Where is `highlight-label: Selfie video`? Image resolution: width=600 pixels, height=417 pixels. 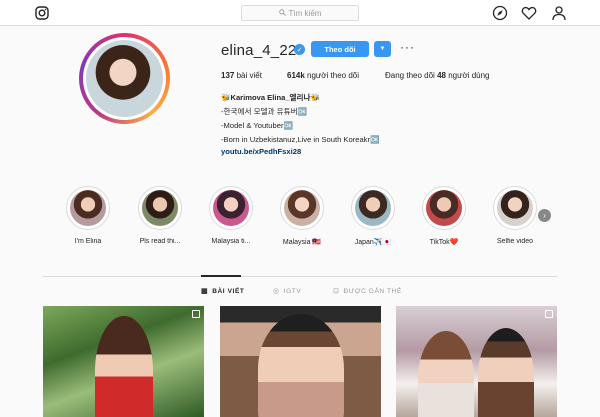 highlight-label: Selfie video is located at coordinates (515, 241).